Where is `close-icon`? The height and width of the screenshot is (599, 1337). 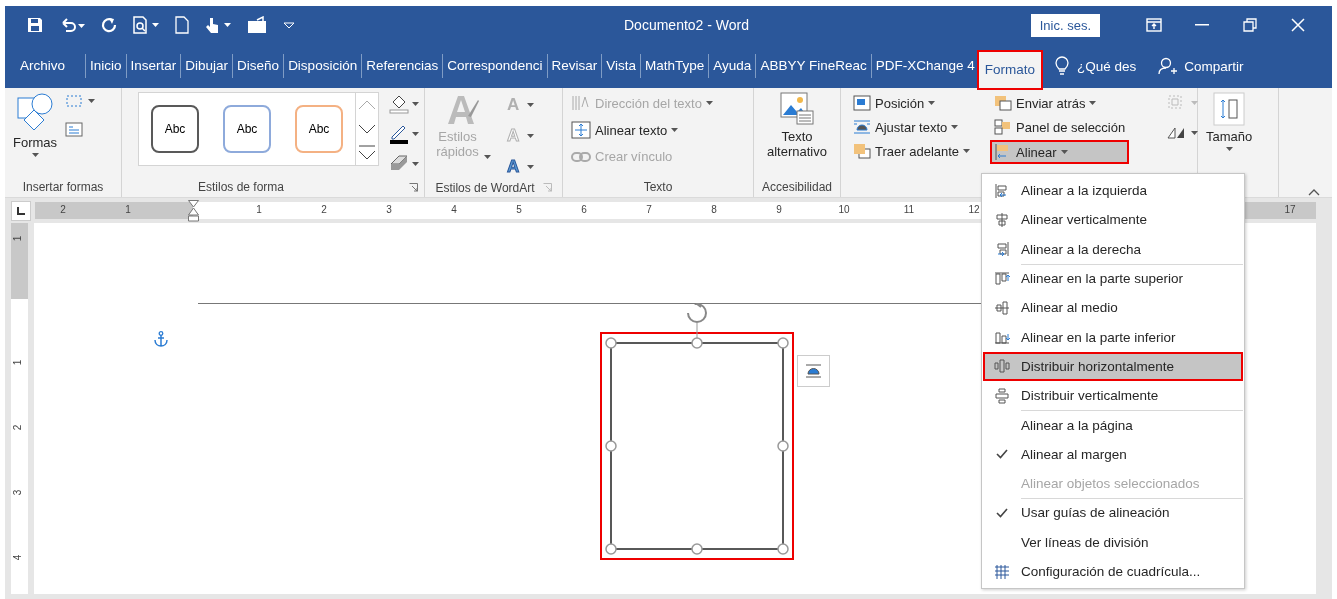
close-icon is located at coordinates (1298, 25).